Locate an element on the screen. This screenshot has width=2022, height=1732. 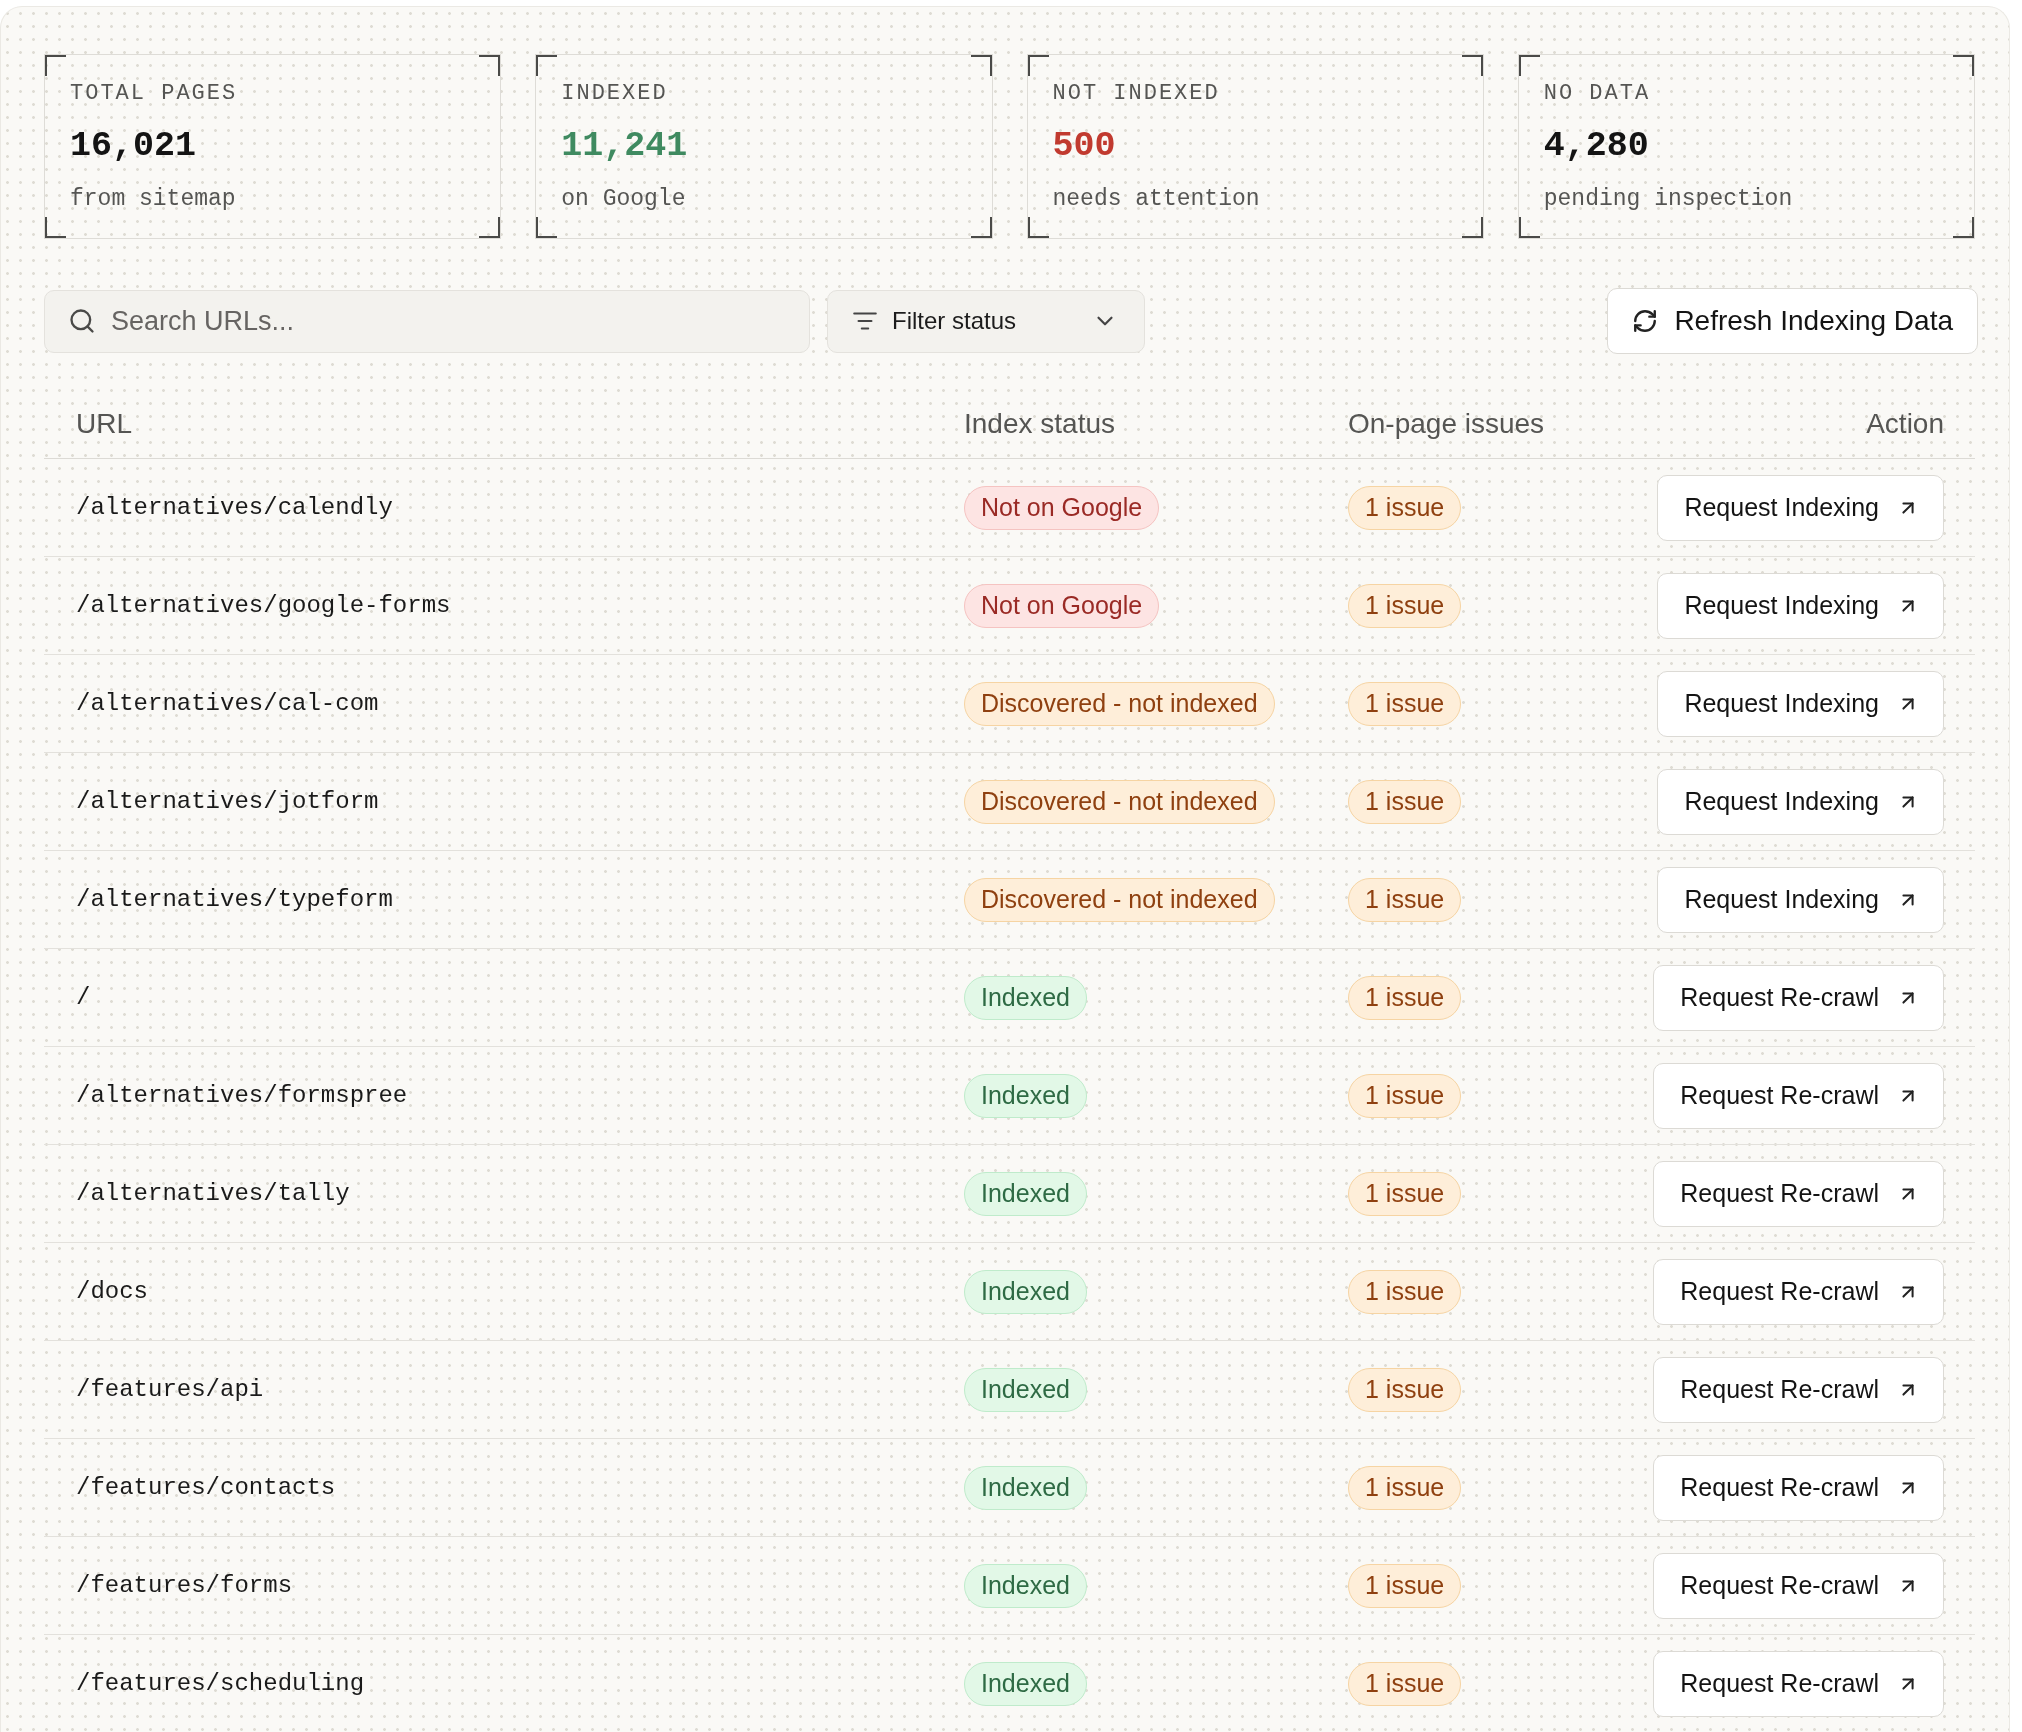
url-cell: /alternatives/calendly is located at coordinates (234, 507).